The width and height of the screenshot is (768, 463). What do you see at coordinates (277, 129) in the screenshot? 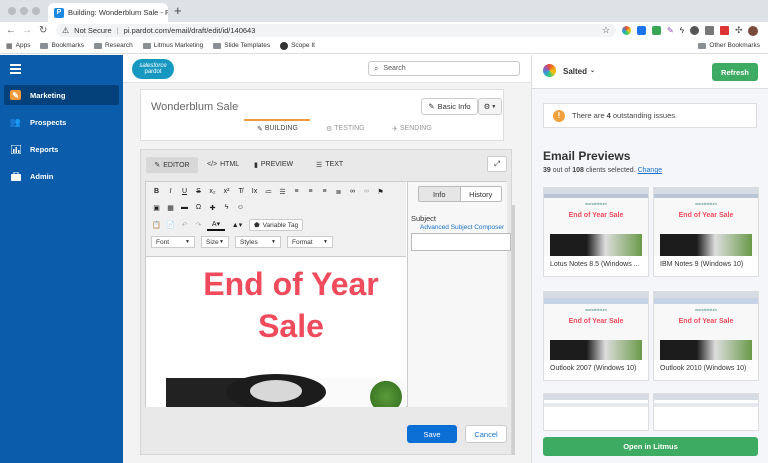
I see `step-building: ✎ BUILDING` at bounding box center [277, 129].